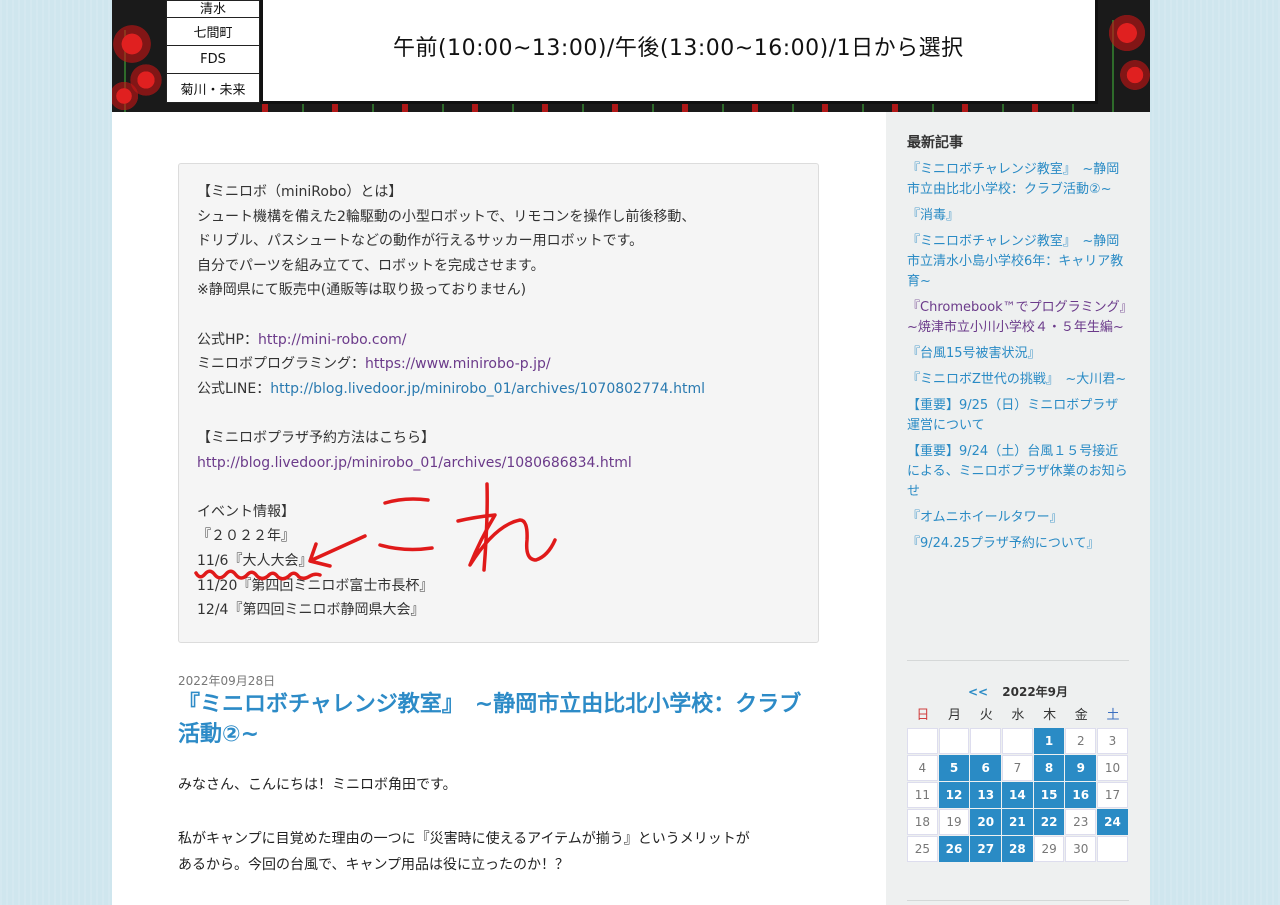  Describe the element at coordinates (1017, 849) in the screenshot. I see `calendar-day: 28` at that location.